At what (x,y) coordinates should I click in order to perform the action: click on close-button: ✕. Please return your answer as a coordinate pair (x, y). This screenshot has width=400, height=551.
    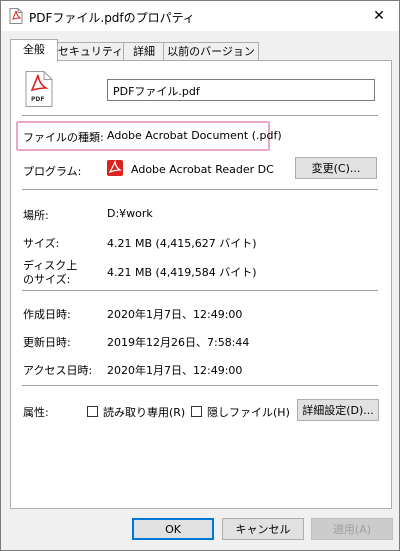
    Looking at the image, I should click on (379, 16).